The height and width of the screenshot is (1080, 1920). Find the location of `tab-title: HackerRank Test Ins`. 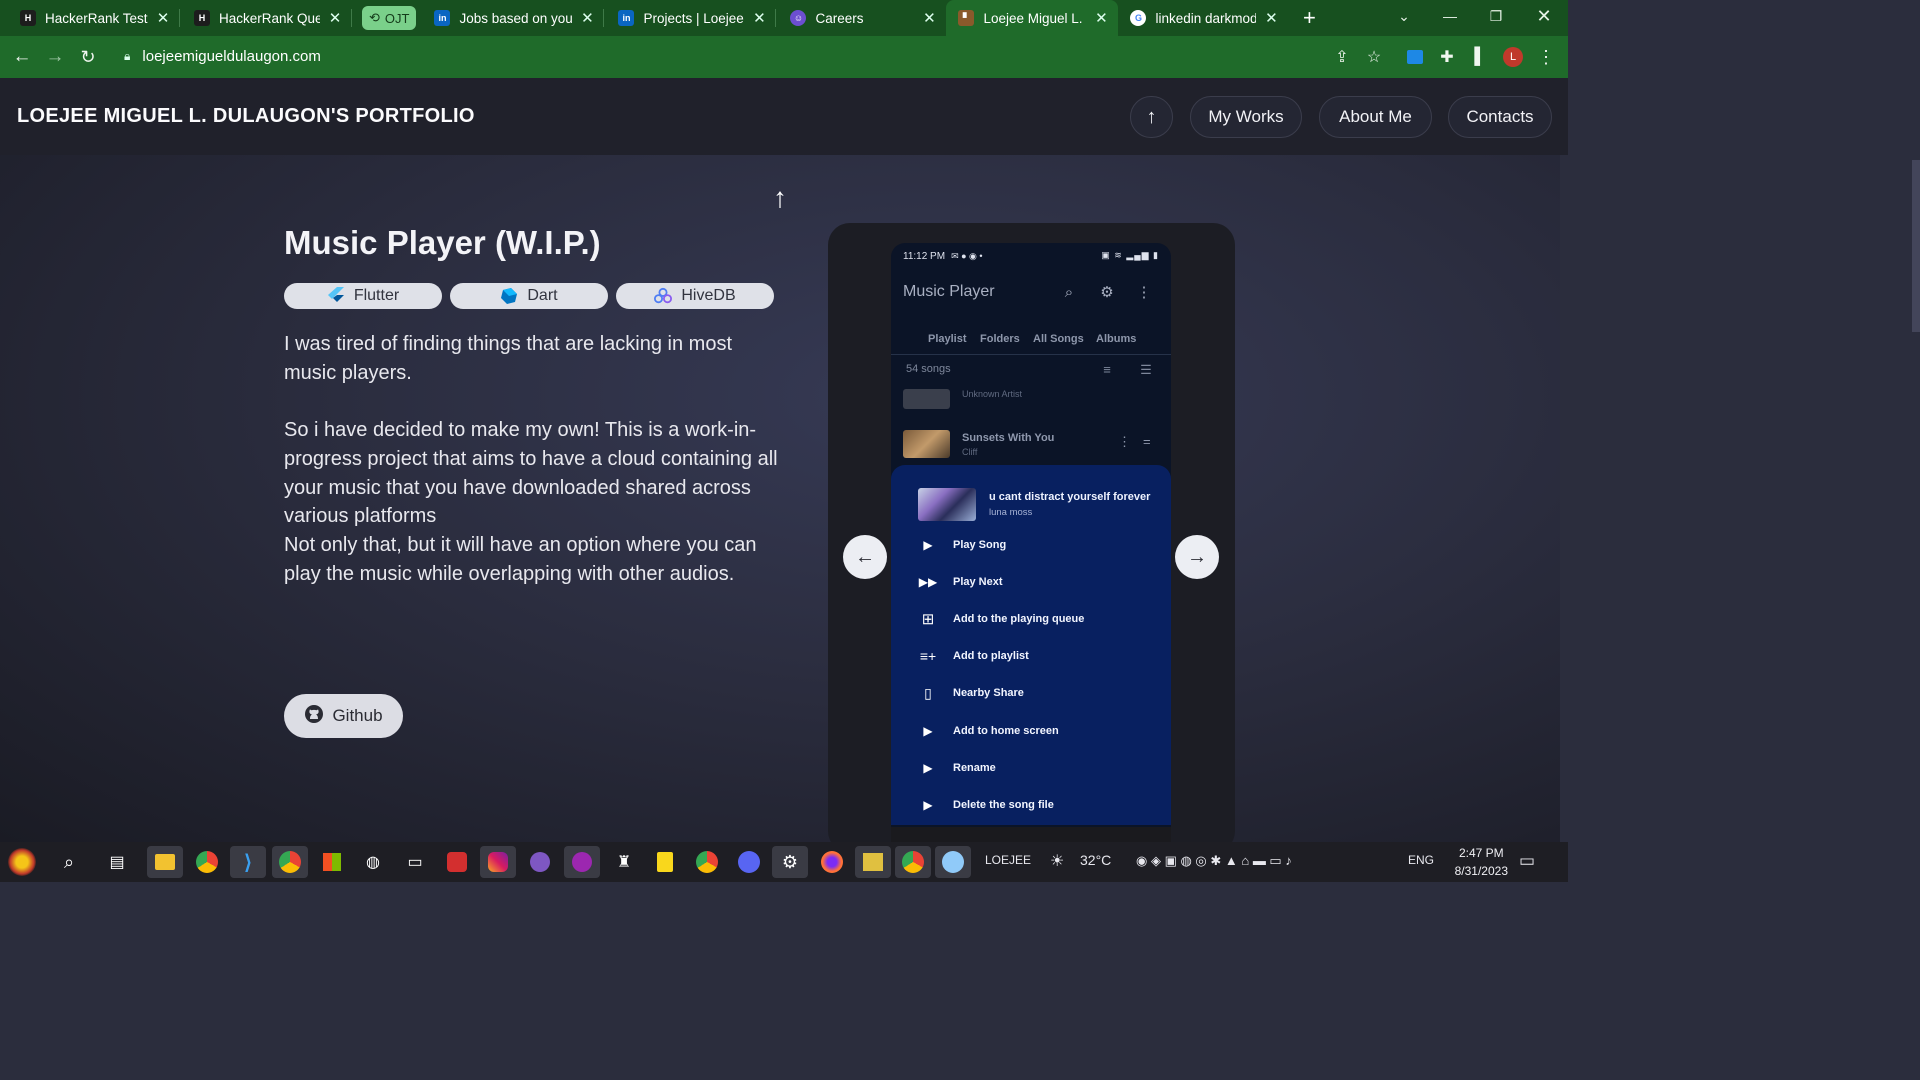

tab-title: HackerRank Test Ins is located at coordinates (96, 18).